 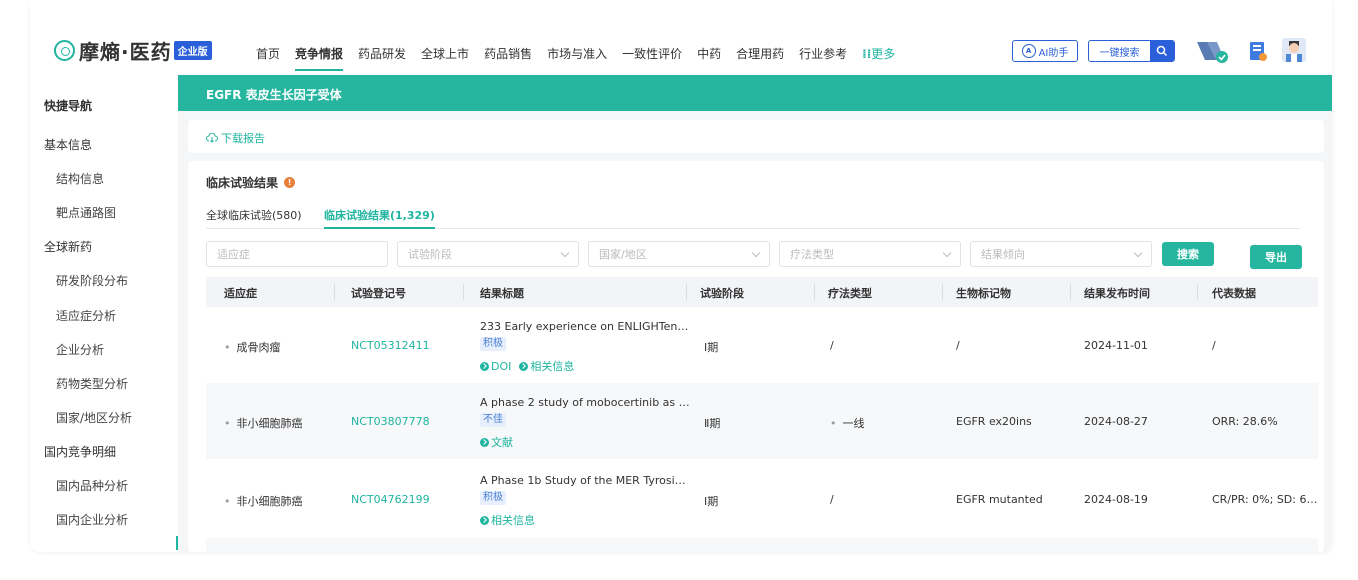 What do you see at coordinates (68, 246) in the screenshot?
I see `sidebar-item-global-new-drugs: 全球新药` at bounding box center [68, 246].